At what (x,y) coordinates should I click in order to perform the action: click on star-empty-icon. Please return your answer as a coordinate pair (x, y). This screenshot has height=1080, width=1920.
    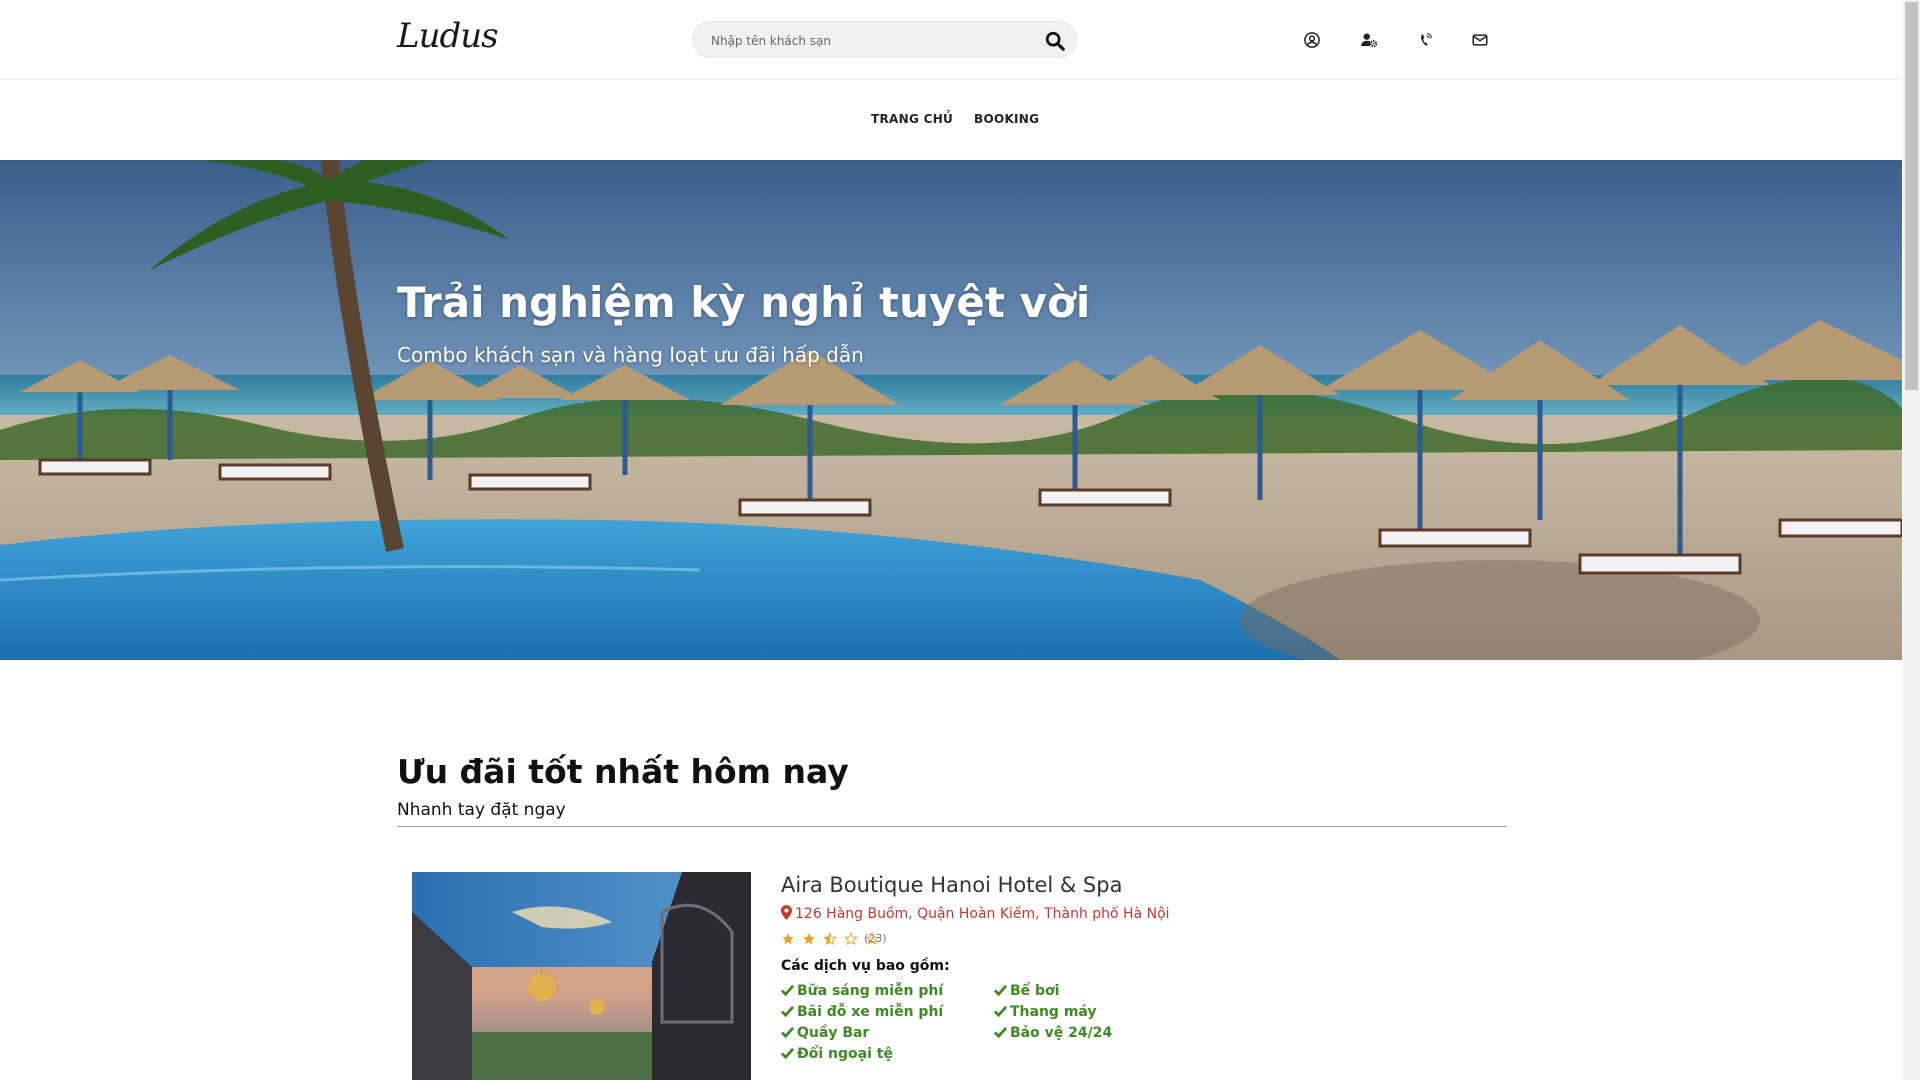
    Looking at the image, I should click on (851, 939).